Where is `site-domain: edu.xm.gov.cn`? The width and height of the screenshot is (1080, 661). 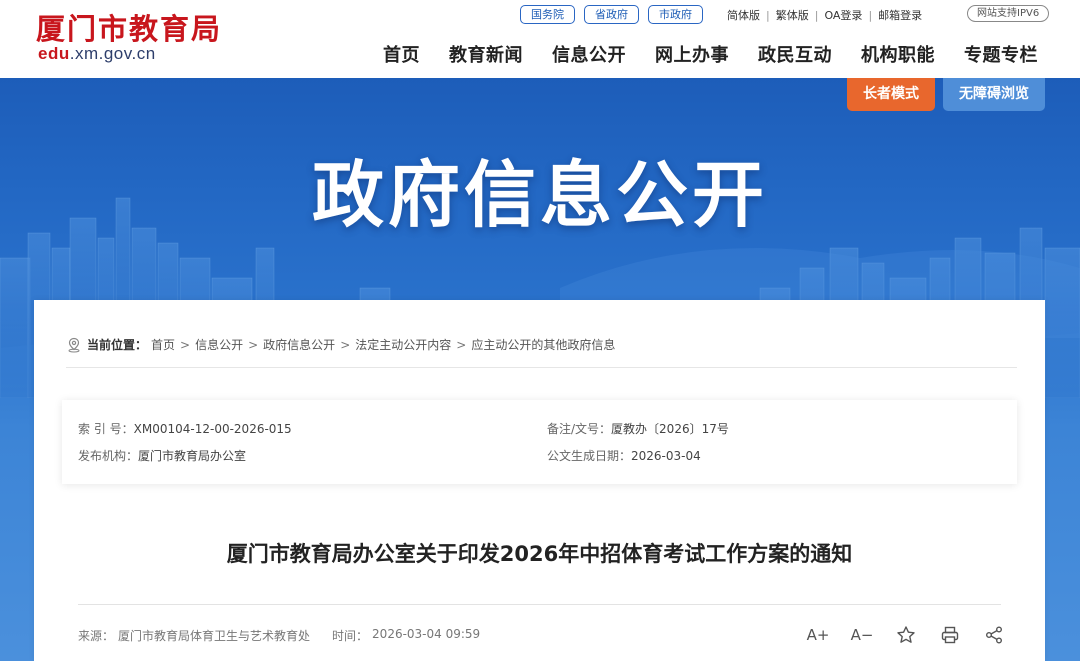 site-domain: edu.xm.gov.cn is located at coordinates (97, 53).